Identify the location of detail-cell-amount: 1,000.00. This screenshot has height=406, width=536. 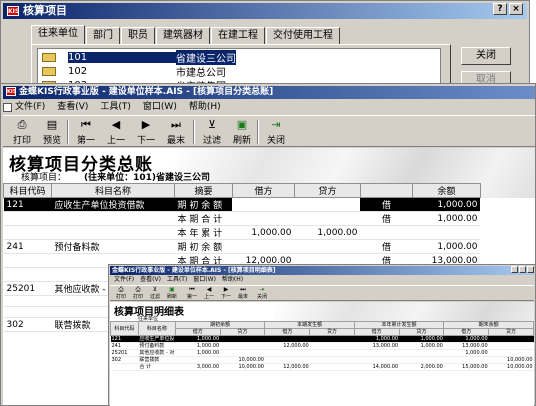
(466, 353).